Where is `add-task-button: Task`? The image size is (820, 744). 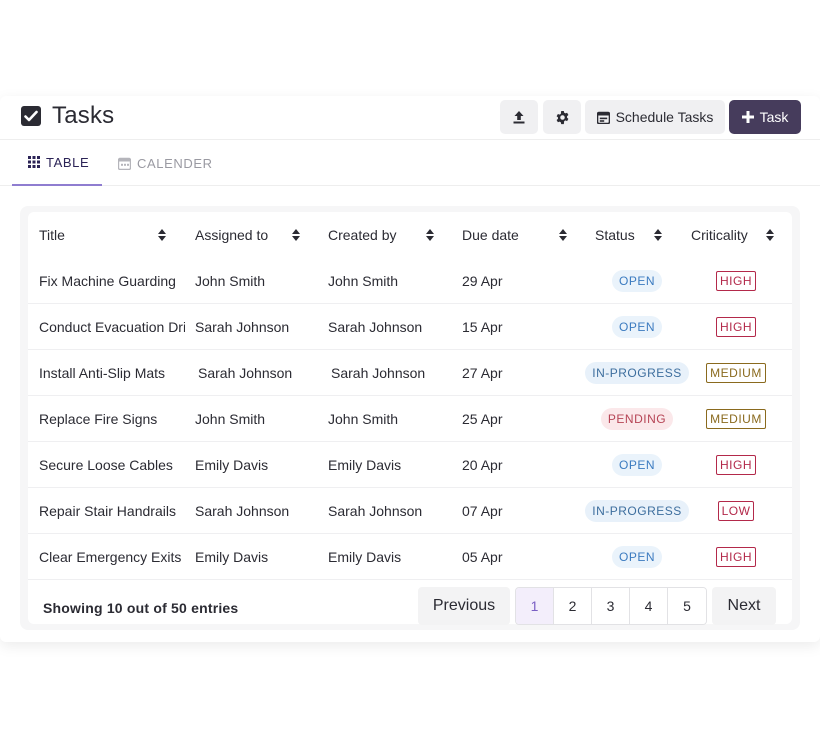 add-task-button: Task is located at coordinates (765, 117).